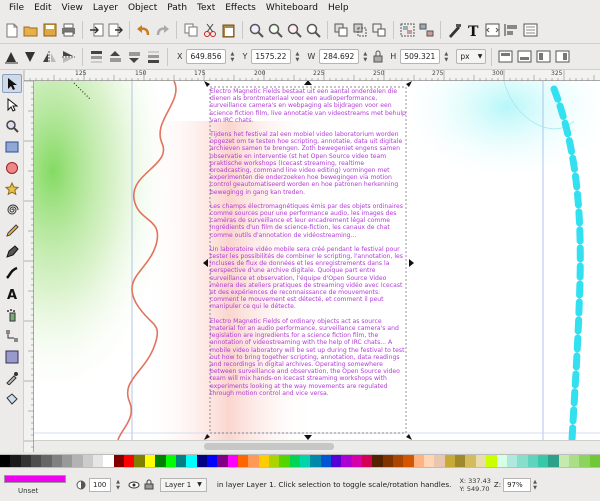 The width and height of the screenshot is (600, 501). What do you see at coordinates (143, 30) in the screenshot?
I see `undo-button` at bounding box center [143, 30].